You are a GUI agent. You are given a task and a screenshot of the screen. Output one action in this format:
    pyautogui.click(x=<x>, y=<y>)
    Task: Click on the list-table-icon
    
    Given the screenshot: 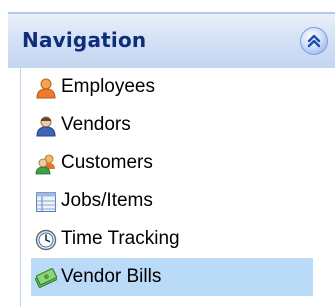 What is the action you would take?
    pyautogui.click(x=46, y=202)
    